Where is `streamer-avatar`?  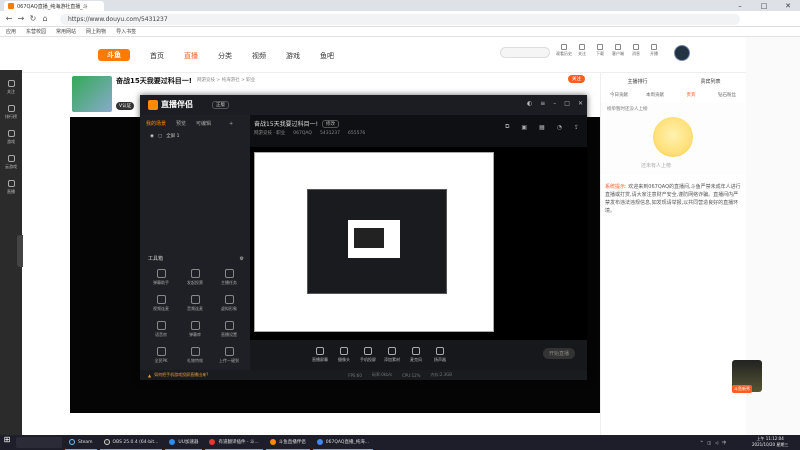 streamer-avatar is located at coordinates (92, 94).